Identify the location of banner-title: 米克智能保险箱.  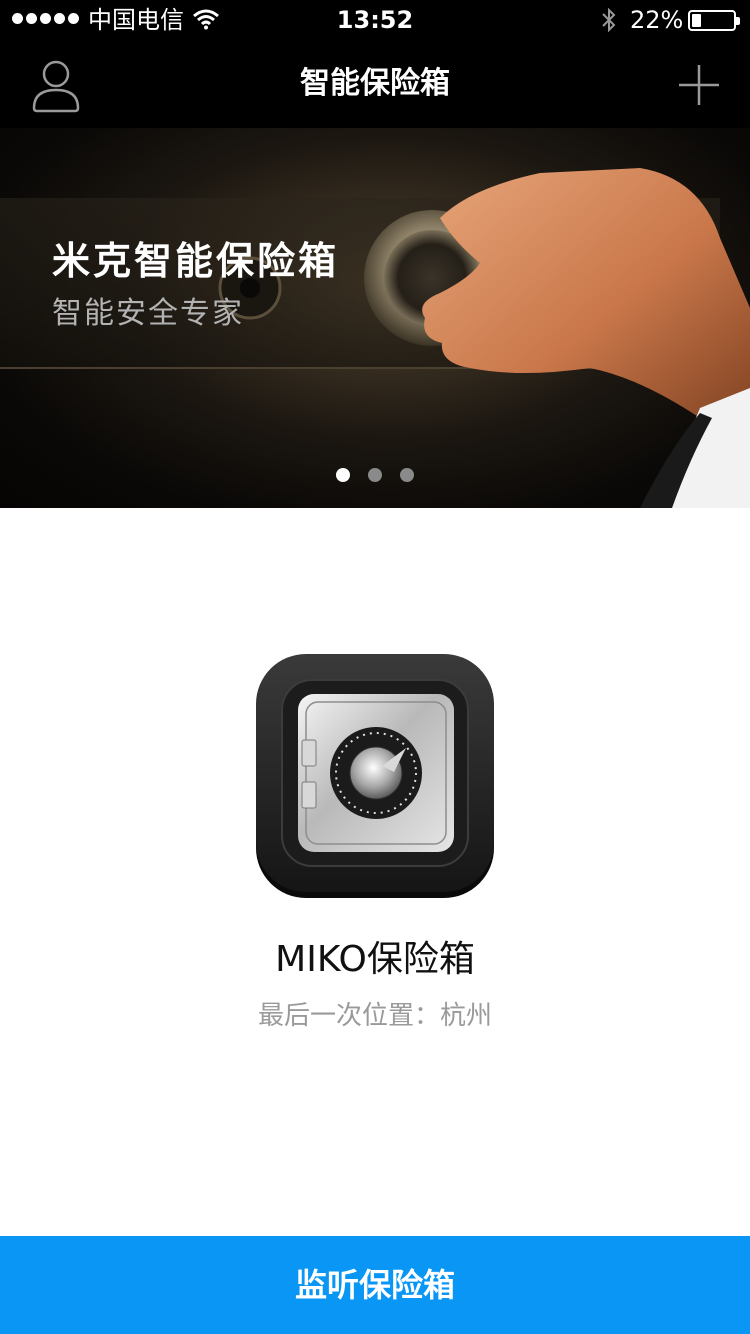
(196, 261).